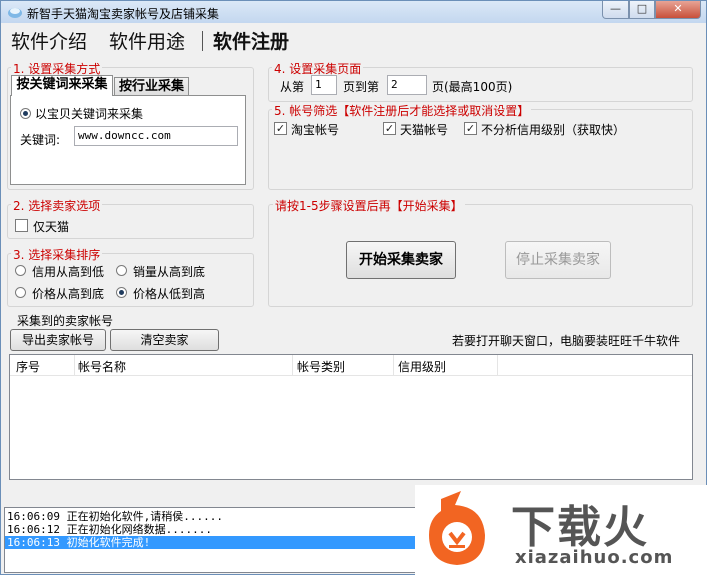  Describe the element at coordinates (422, 366) in the screenshot. I see `column-header: 信用级别` at that location.